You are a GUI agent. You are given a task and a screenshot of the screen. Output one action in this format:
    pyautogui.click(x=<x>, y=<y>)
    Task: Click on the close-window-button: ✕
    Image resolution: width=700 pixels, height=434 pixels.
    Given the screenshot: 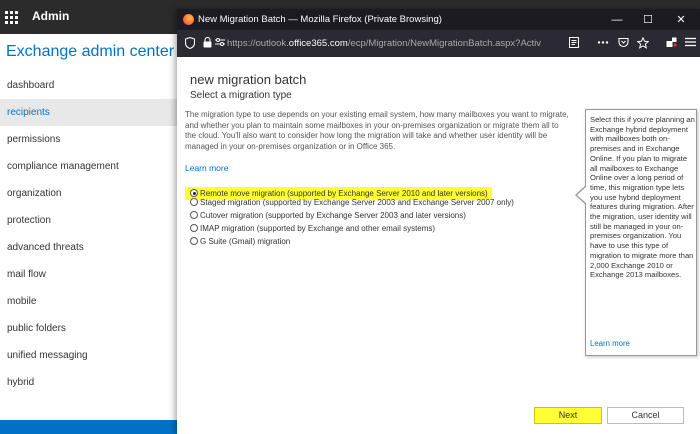 What is the action you would take?
    pyautogui.click(x=681, y=19)
    